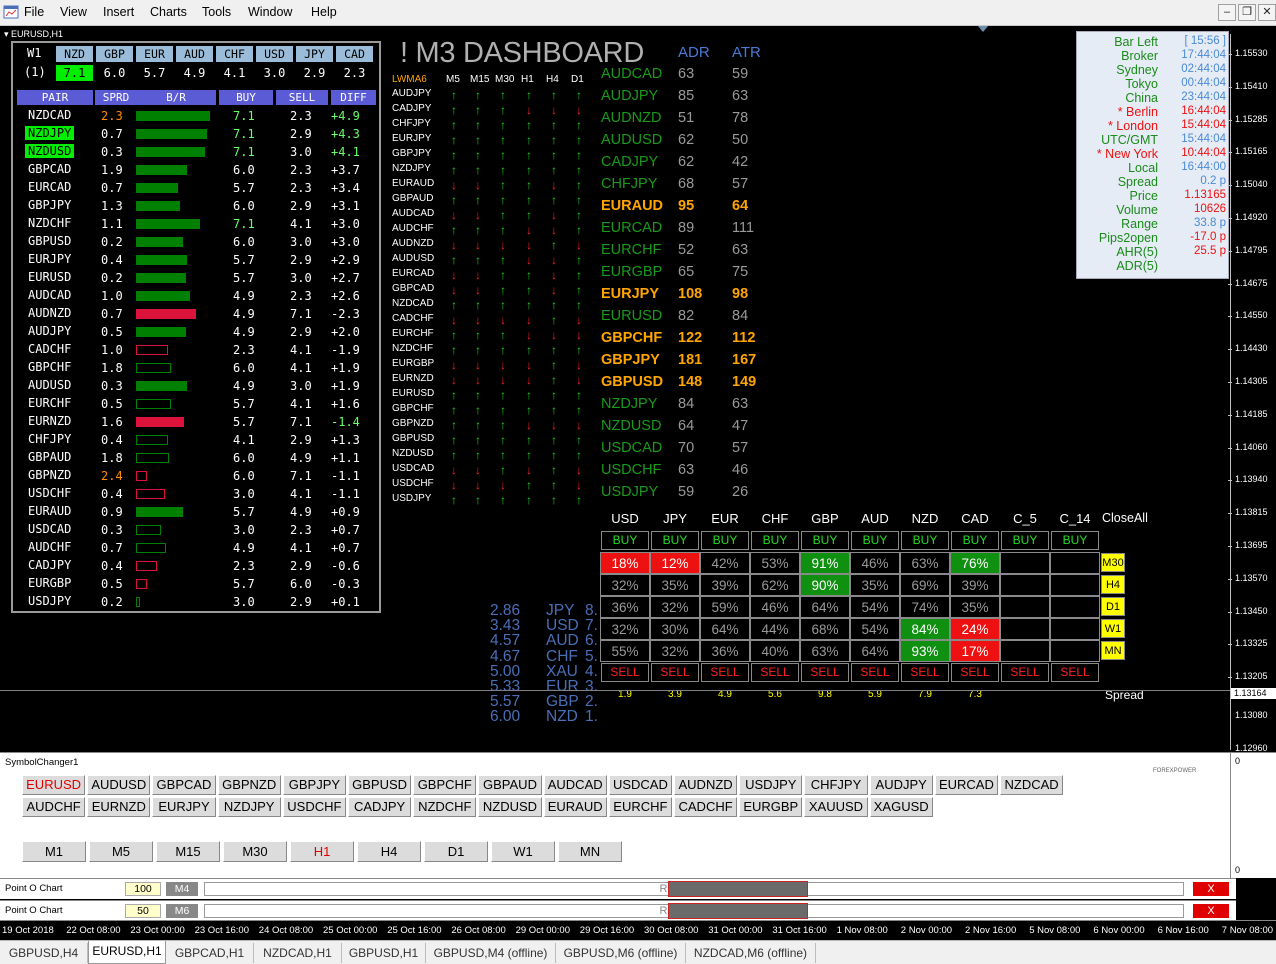  Describe the element at coordinates (384, 953) in the screenshot. I see `tab-gbpusd-h1: GBPUSD,H1` at that location.